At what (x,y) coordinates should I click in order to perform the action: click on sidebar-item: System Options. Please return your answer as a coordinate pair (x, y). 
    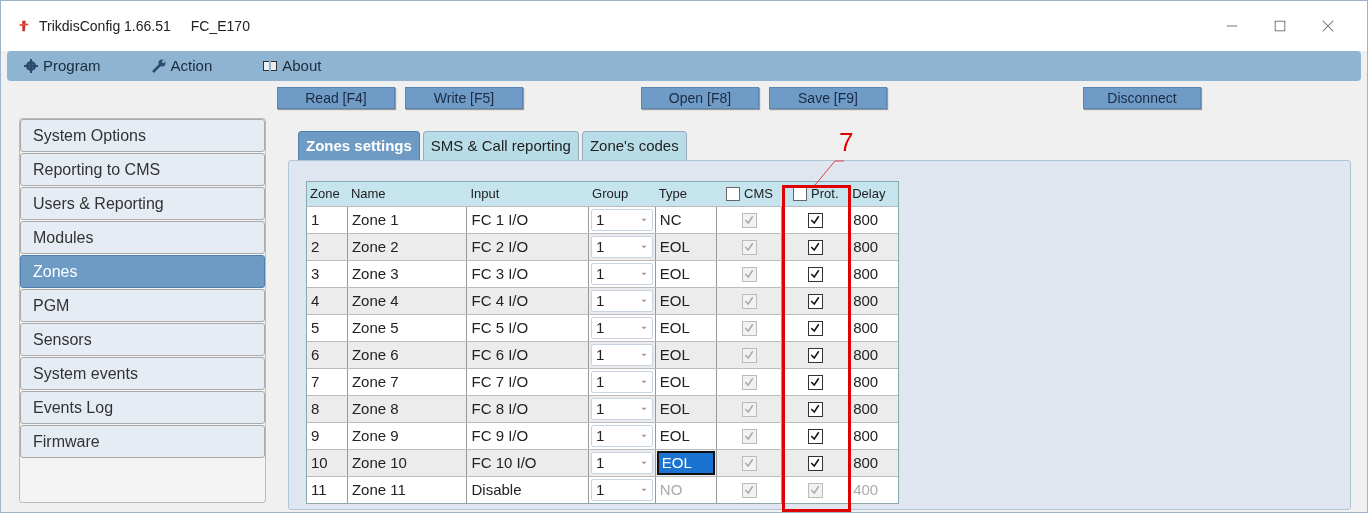
    Looking at the image, I should click on (142, 135).